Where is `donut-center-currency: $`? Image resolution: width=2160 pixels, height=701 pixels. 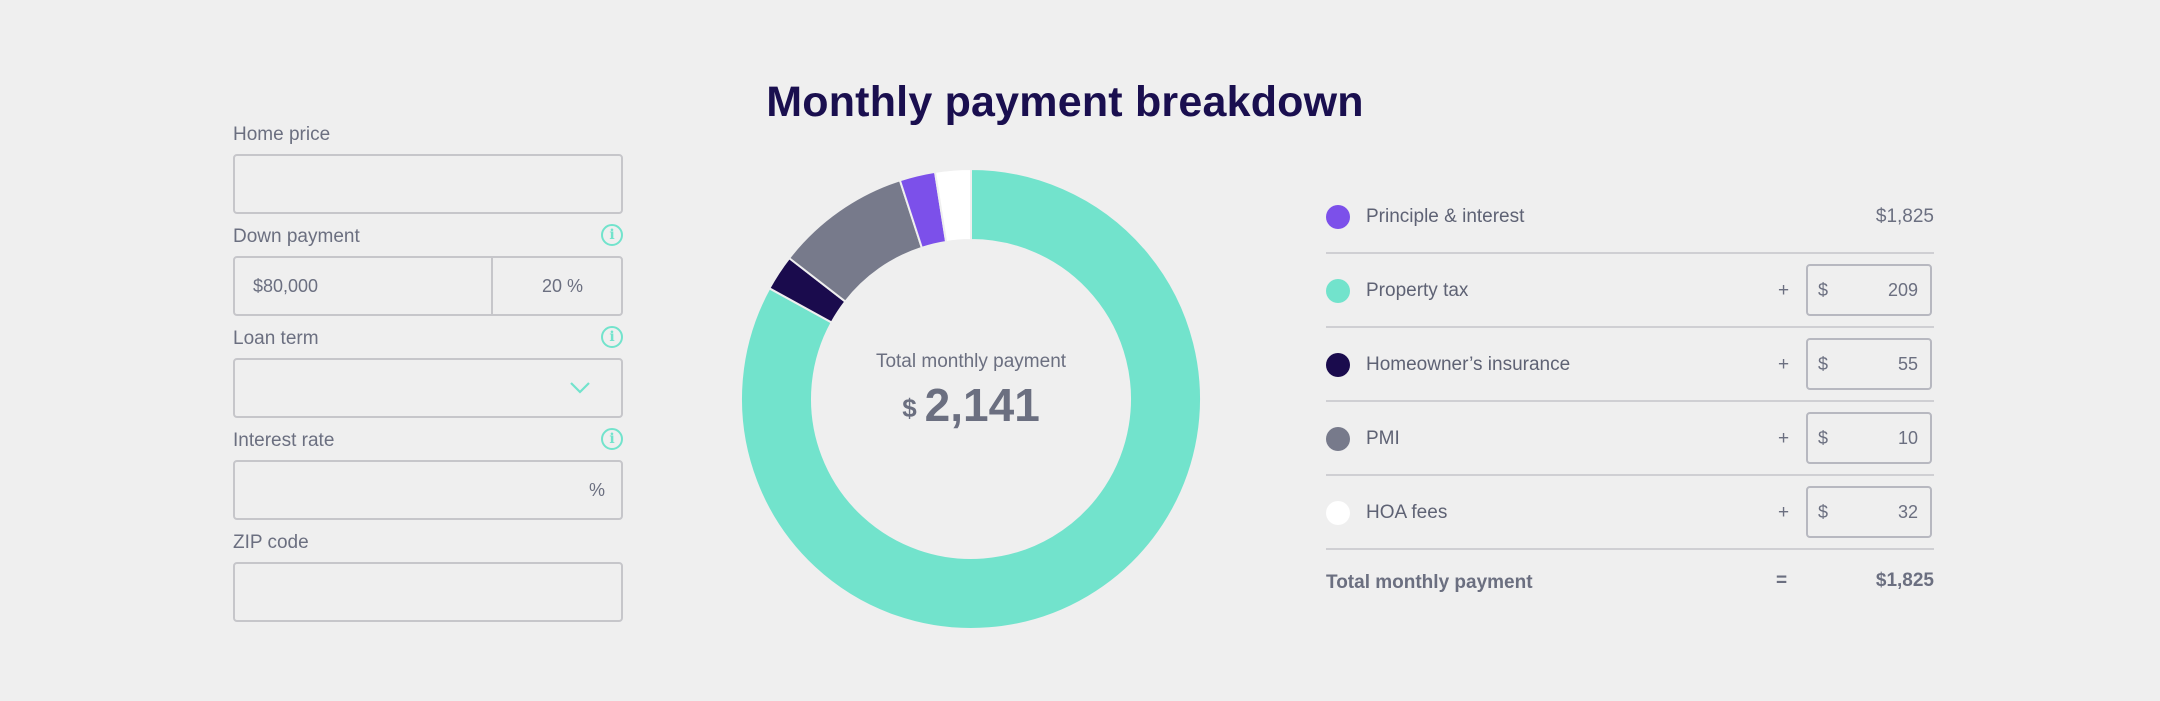 donut-center-currency: $ is located at coordinates (909, 408).